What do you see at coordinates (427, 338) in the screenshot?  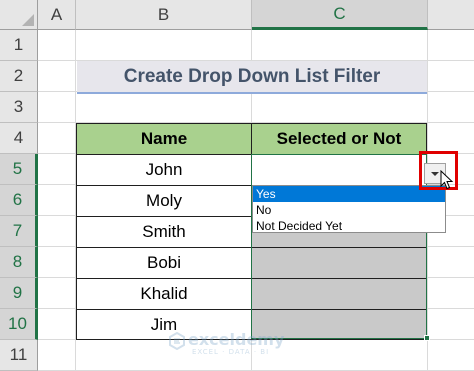 I see `fill-handle` at bounding box center [427, 338].